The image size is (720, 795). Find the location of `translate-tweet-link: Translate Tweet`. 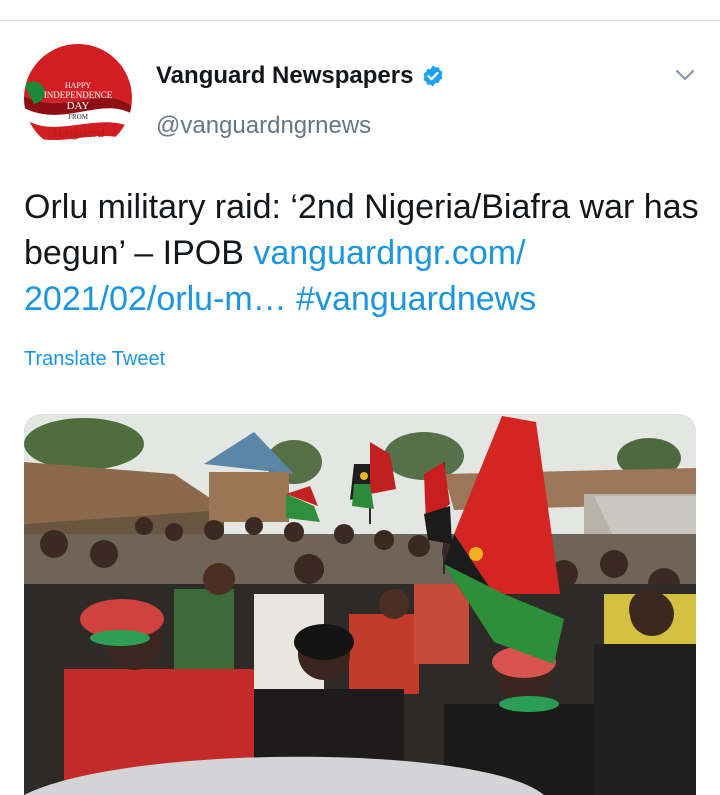

translate-tweet-link: Translate Tweet is located at coordinates (94, 359).